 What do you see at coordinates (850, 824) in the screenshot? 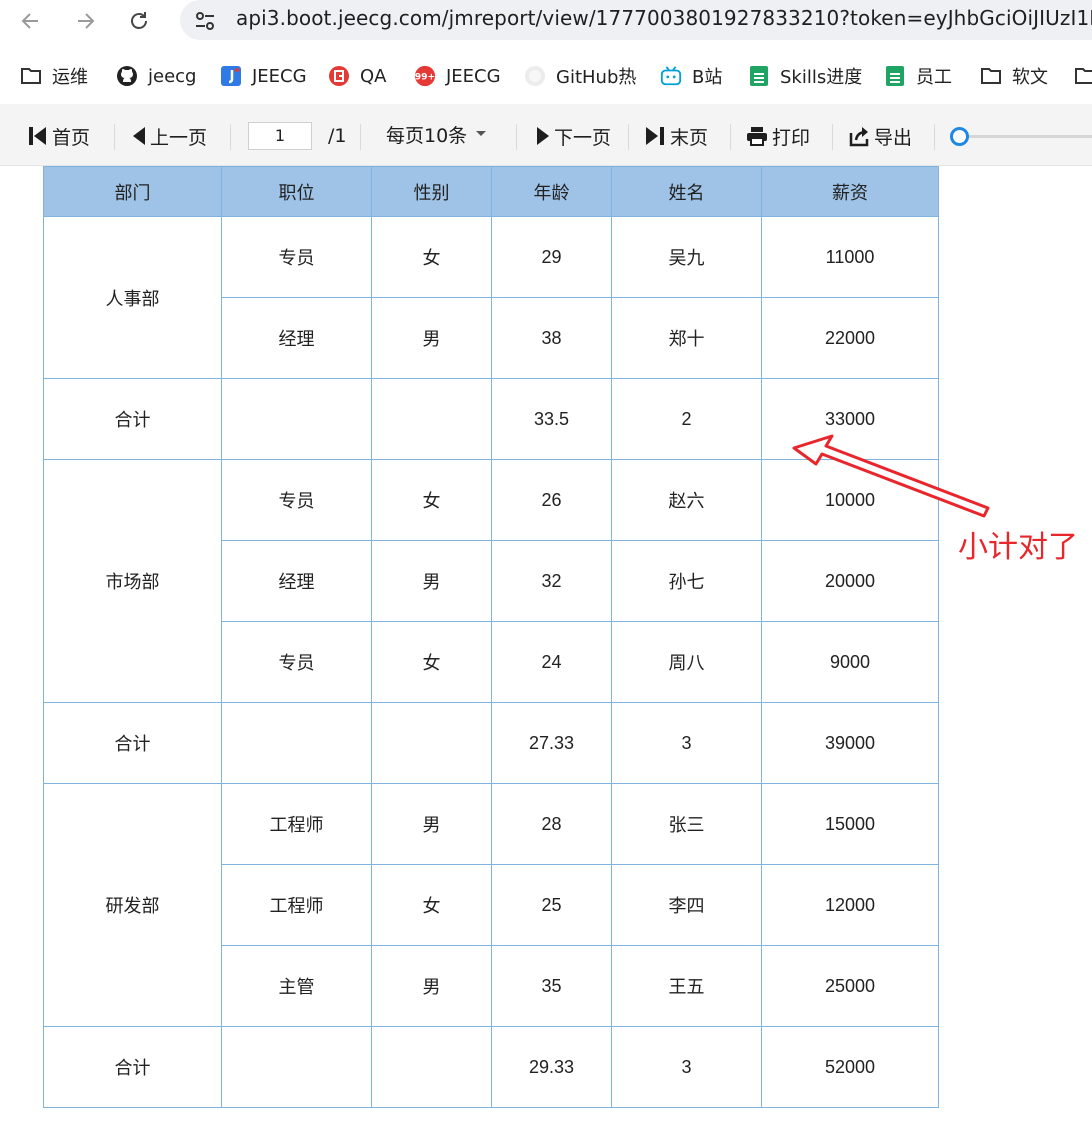
I see `salary-cell: 15000` at bounding box center [850, 824].